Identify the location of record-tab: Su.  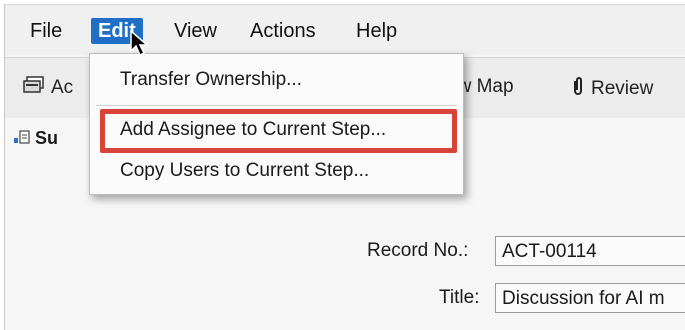
(35, 139).